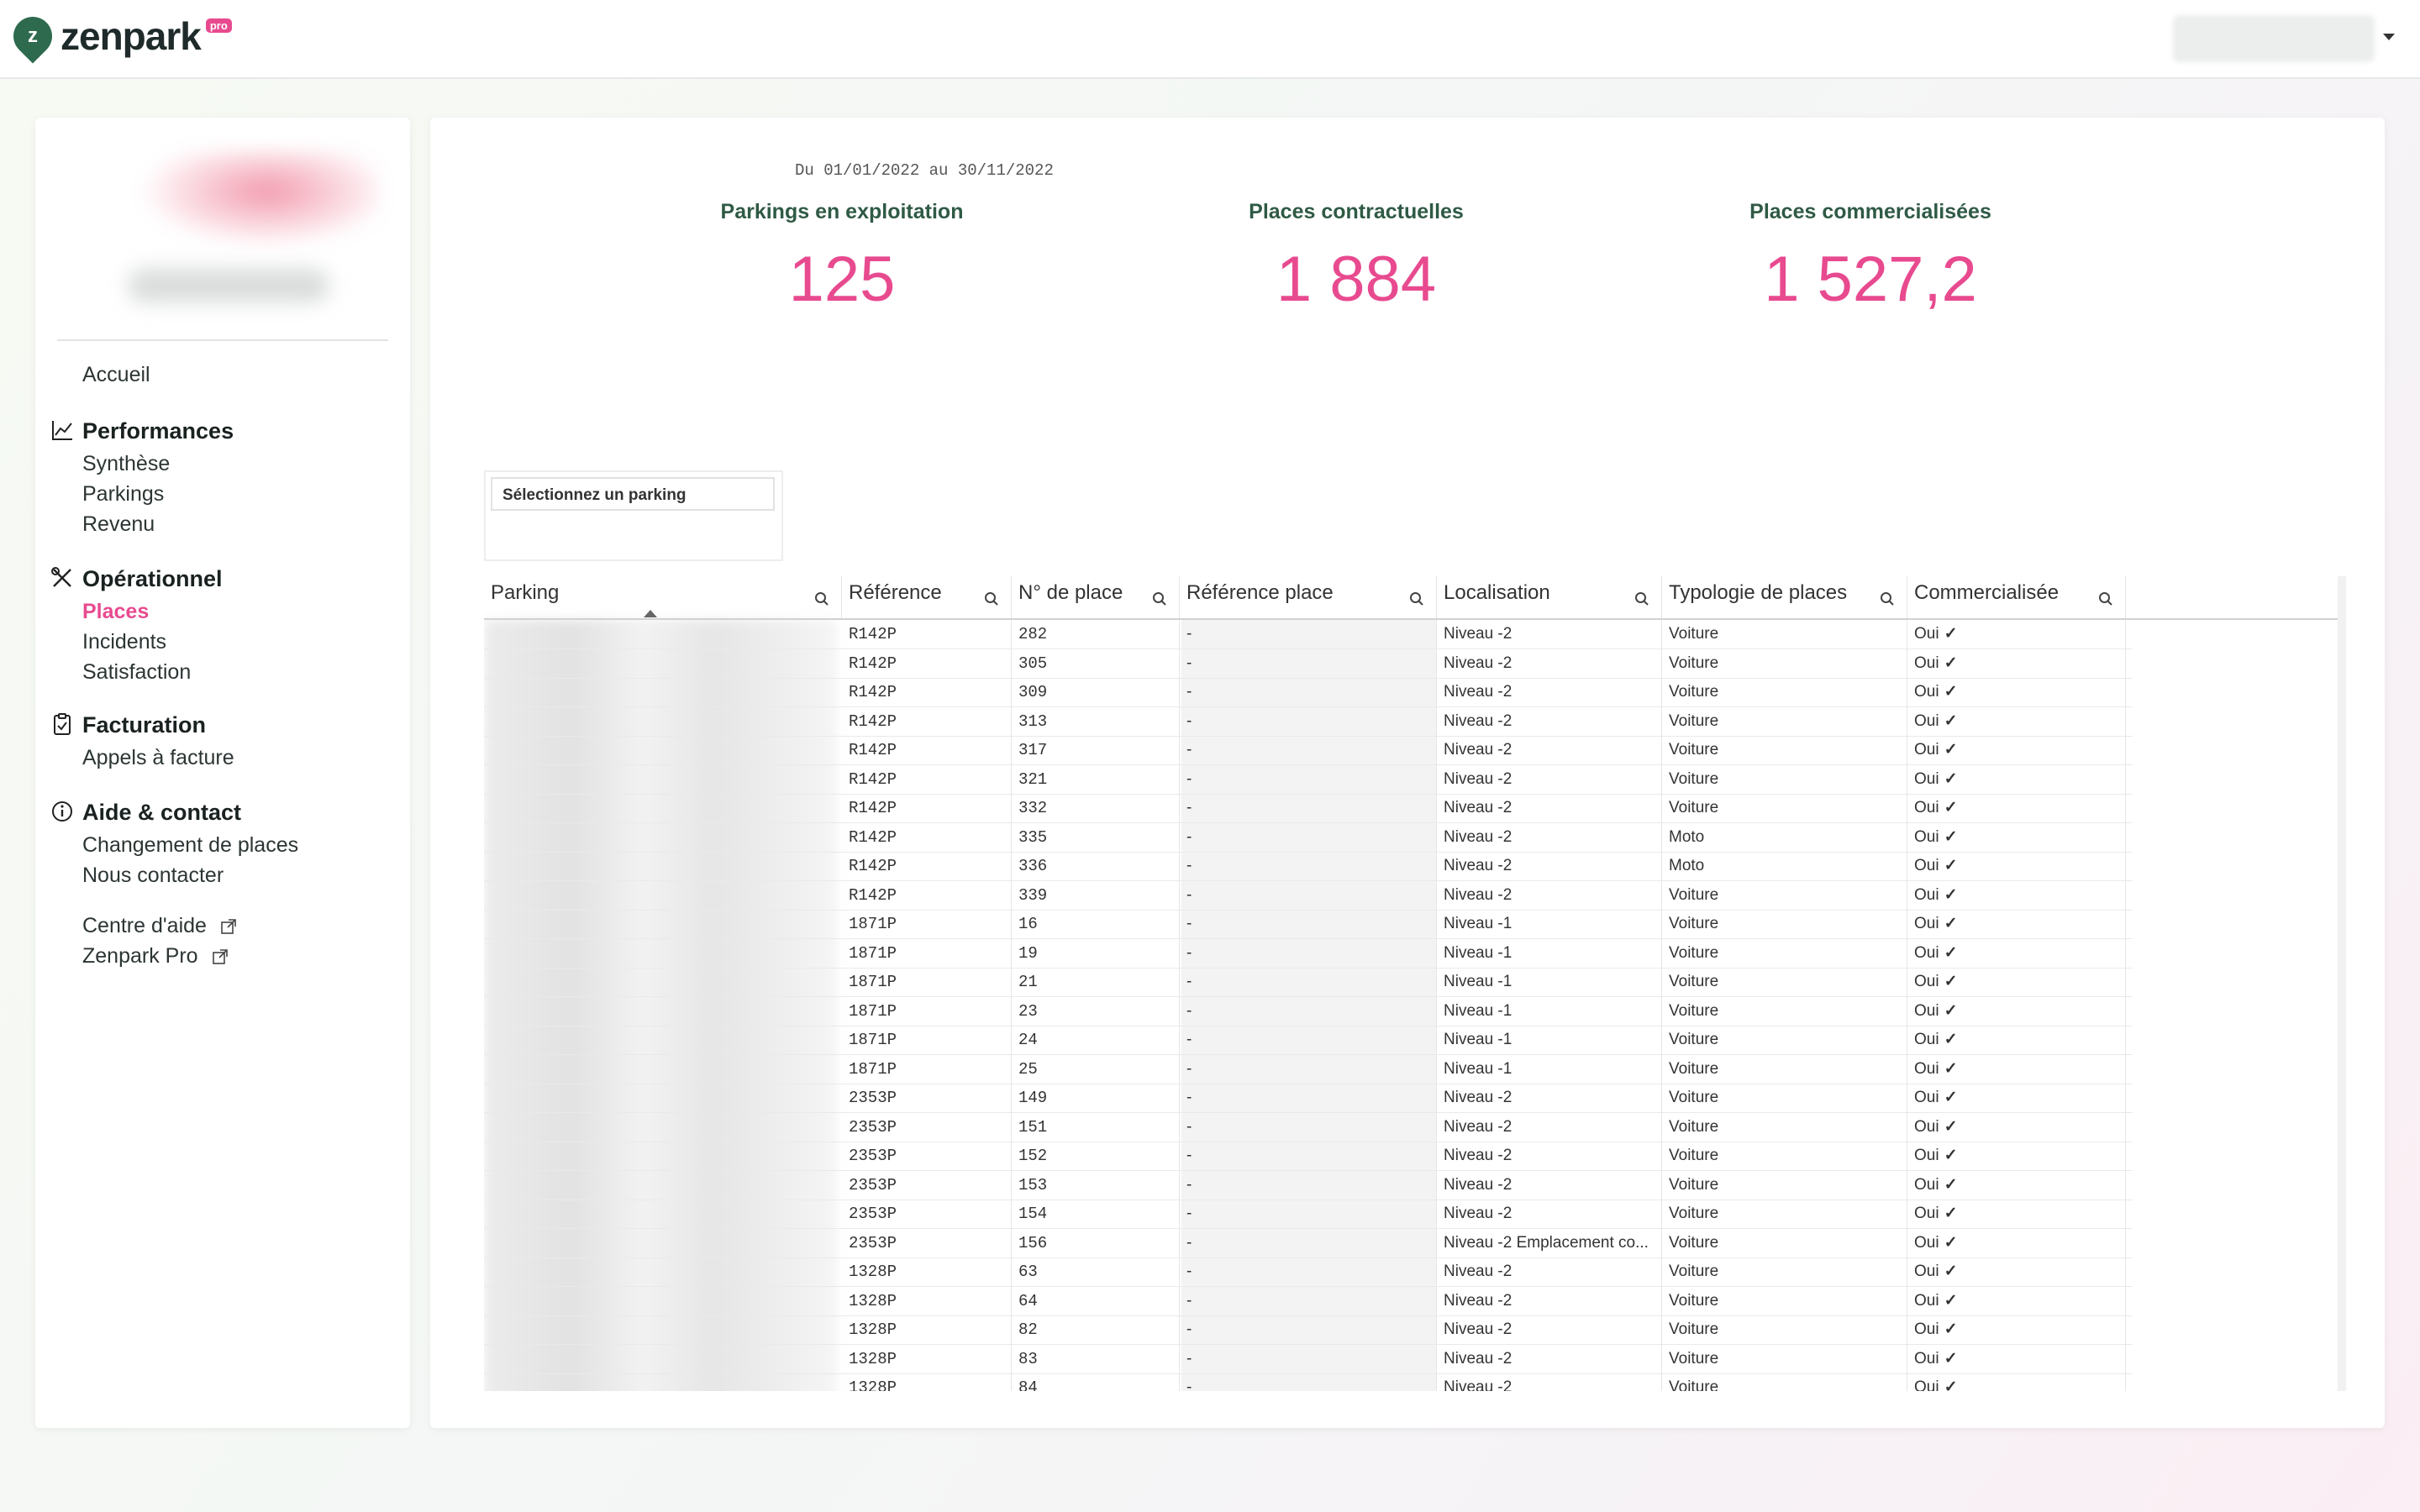  What do you see at coordinates (1308, 779) in the screenshot?
I see `table-row: R142P 321- Niveau -2 Voiture Oui ✓` at bounding box center [1308, 779].